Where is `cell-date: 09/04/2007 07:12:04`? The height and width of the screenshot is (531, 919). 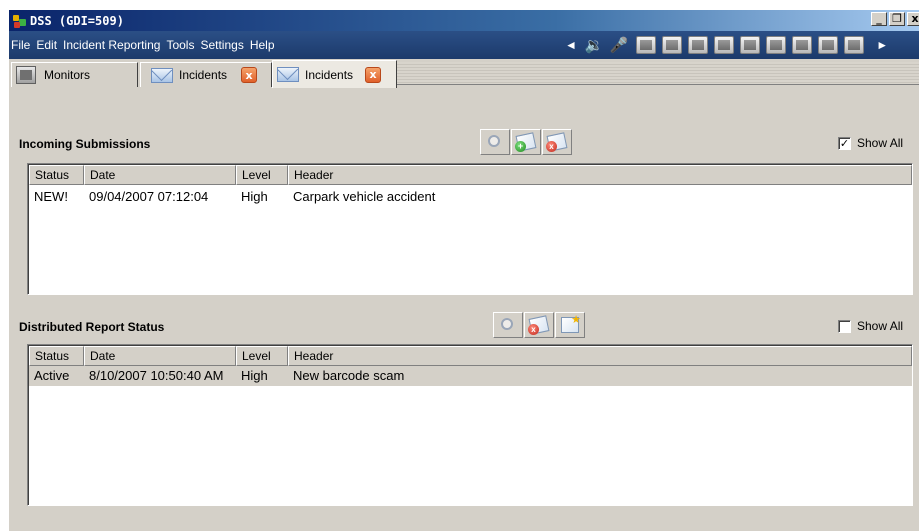 cell-date: 09/04/2007 07:12:04 is located at coordinates (149, 196).